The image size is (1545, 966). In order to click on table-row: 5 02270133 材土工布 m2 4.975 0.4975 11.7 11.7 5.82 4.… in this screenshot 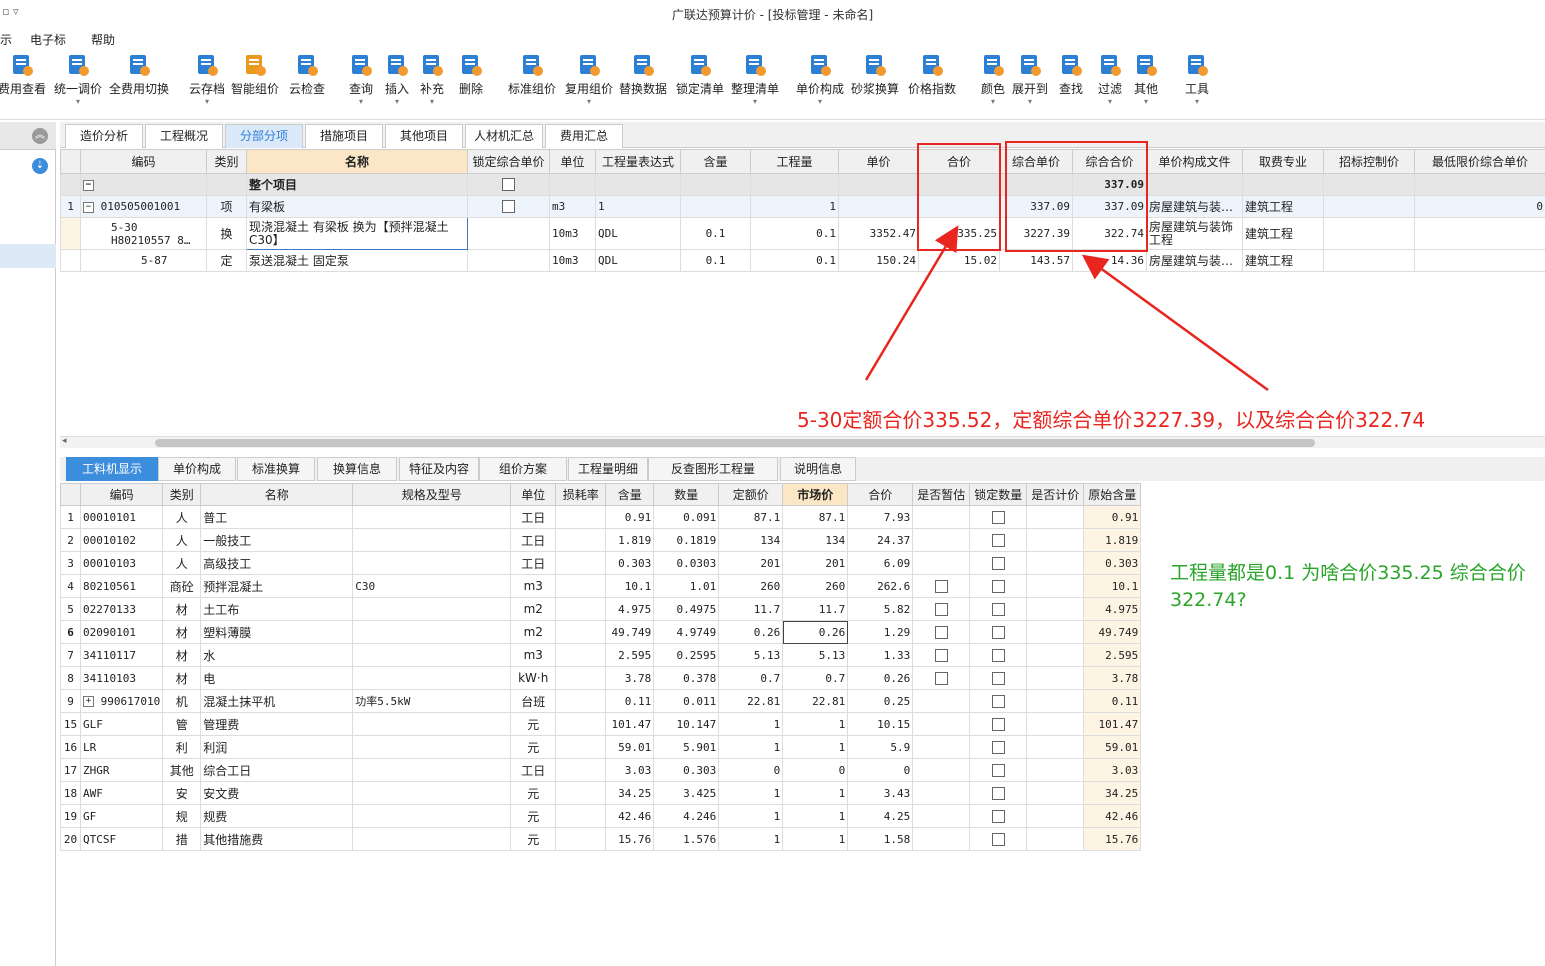, I will do `click(601, 609)`.